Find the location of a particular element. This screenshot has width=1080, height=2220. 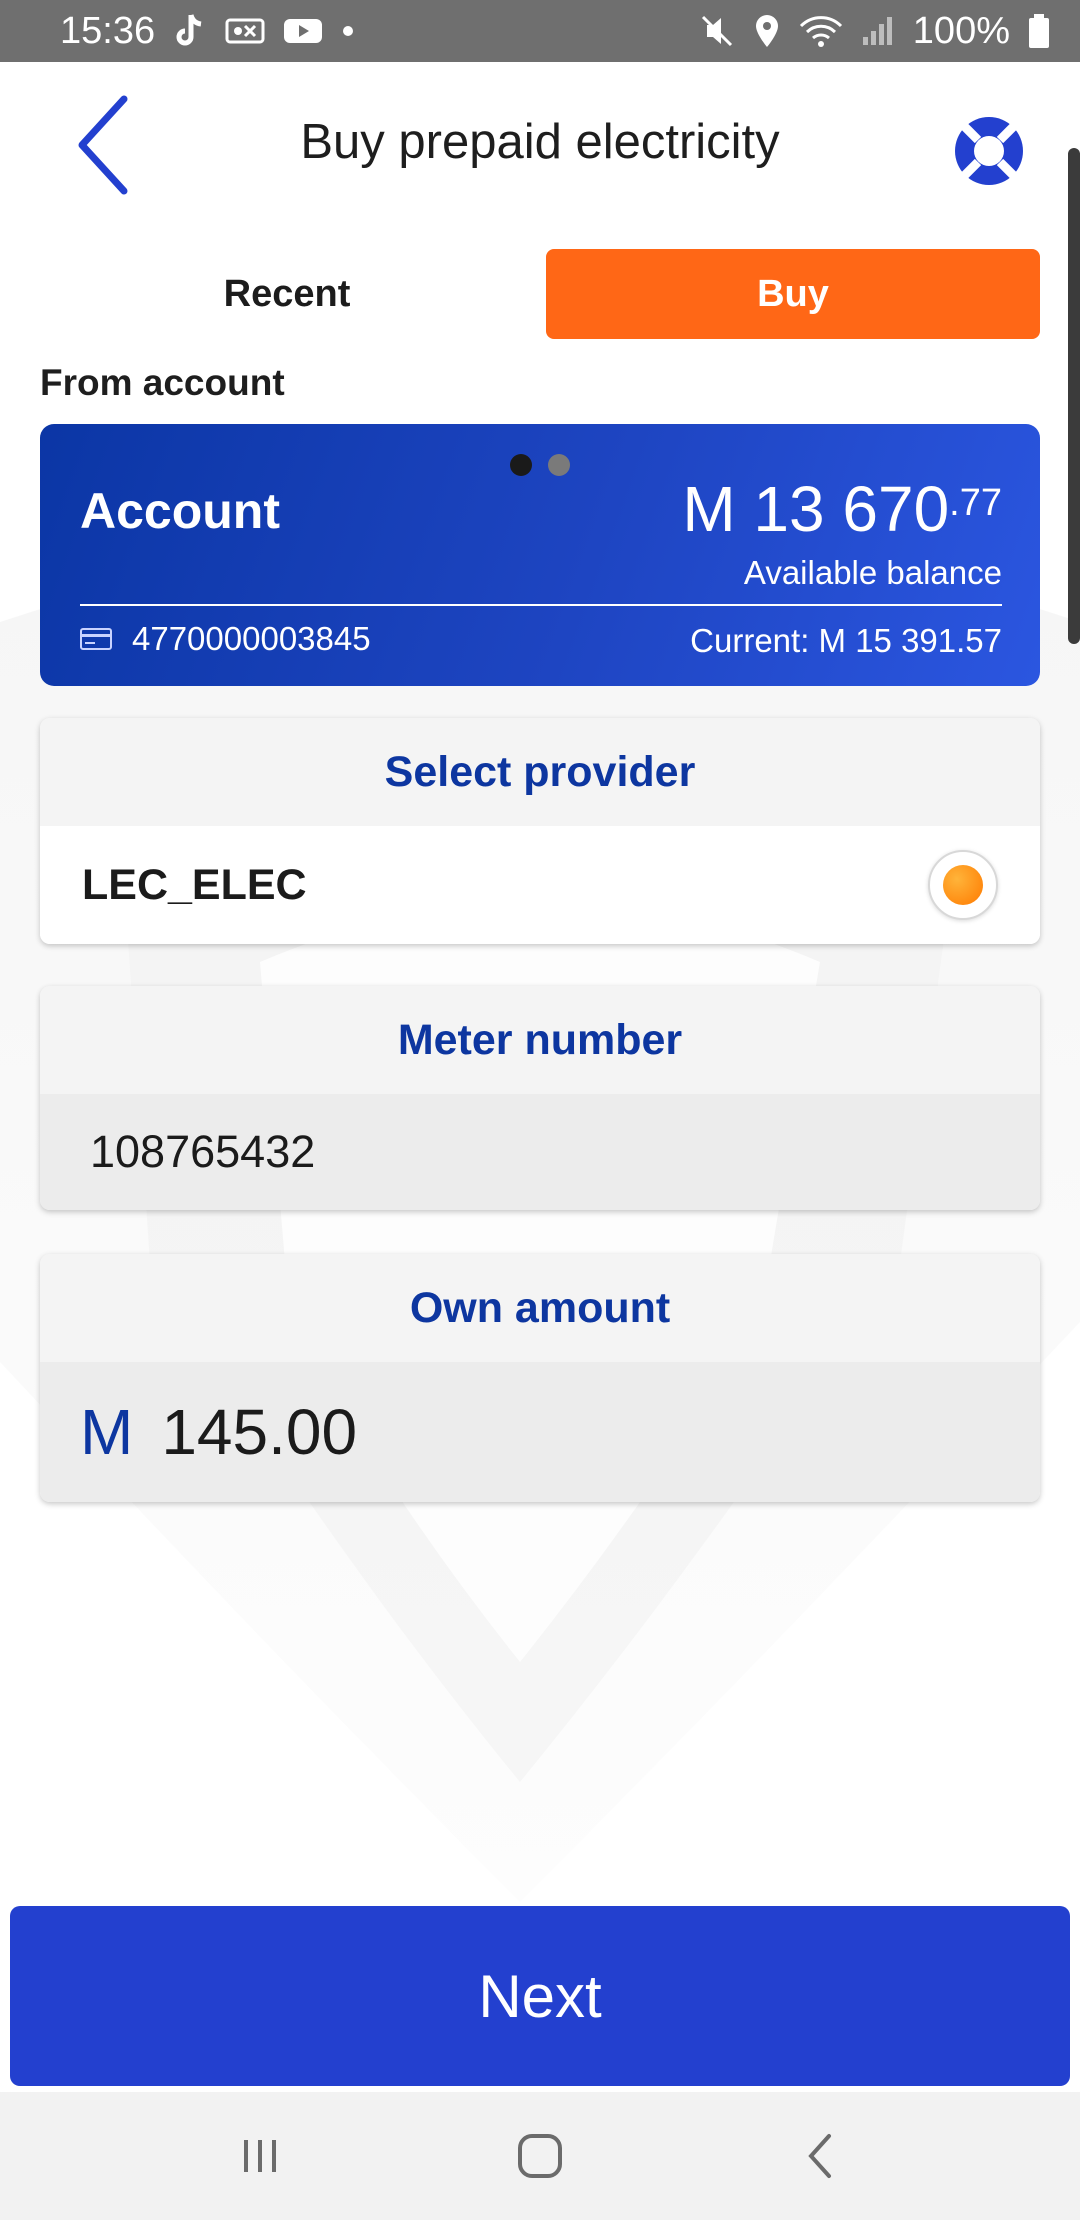

system-back-button is located at coordinates (820, 2156).